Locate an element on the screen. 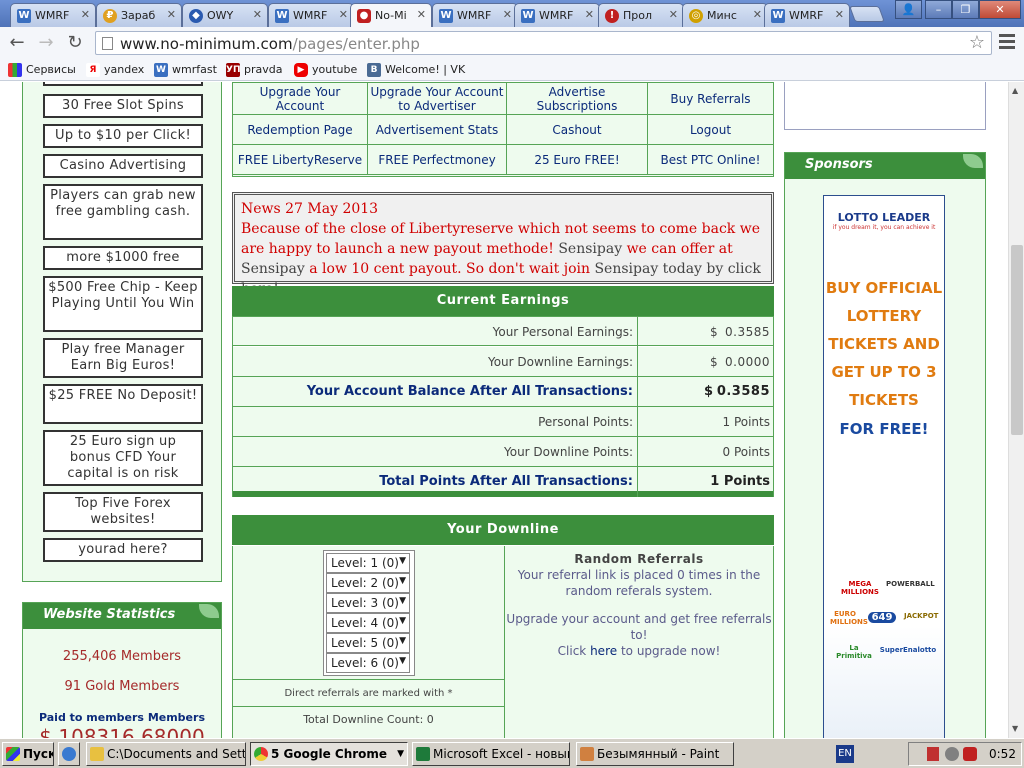 This screenshot has width=1024, height=768. upgrade-line: Click here to upgrade now! is located at coordinates (639, 651).